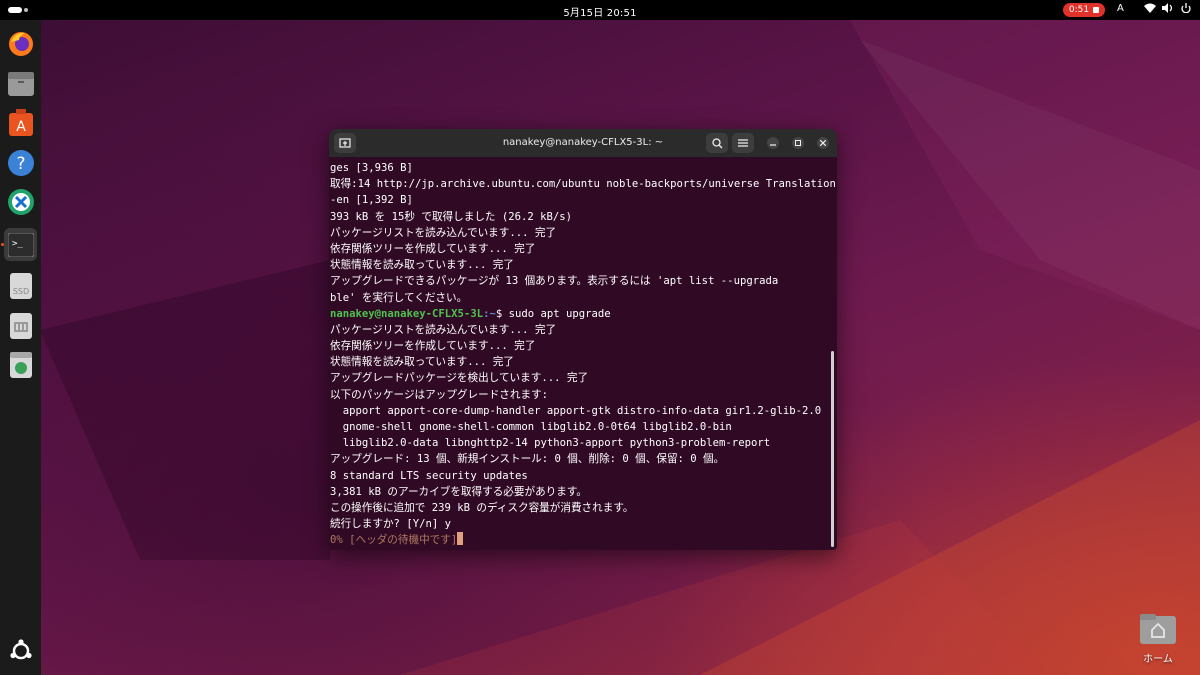  I want to click on home-folder-icon, so click(1158, 628).